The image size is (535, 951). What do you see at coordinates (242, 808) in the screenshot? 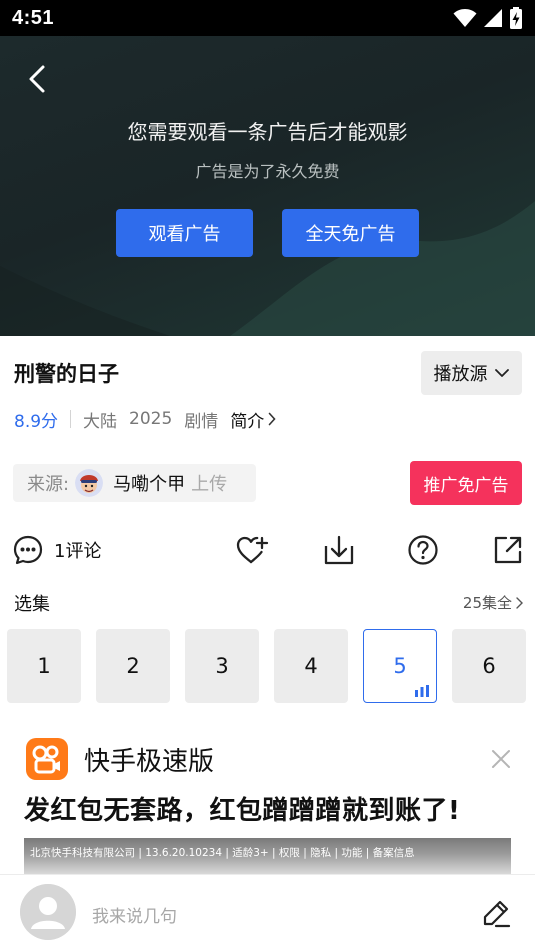
I see `ad-headline: 发红包无套路，红包蹭蹭蹭就到账了!` at bounding box center [242, 808].